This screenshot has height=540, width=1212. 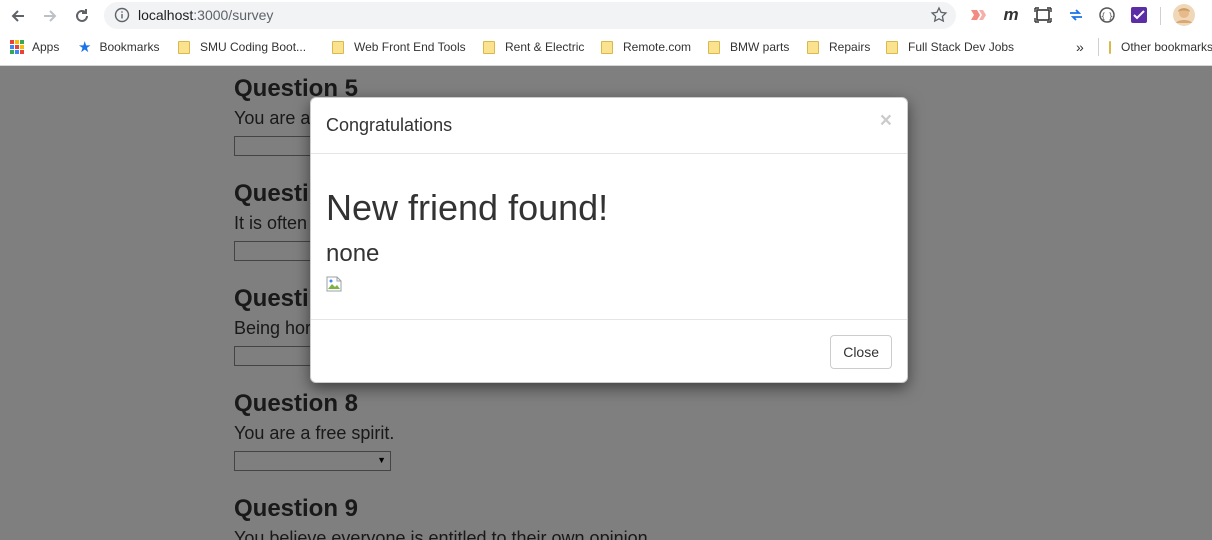 I want to click on modal-body: New friend found! none, so click(x=609, y=223).